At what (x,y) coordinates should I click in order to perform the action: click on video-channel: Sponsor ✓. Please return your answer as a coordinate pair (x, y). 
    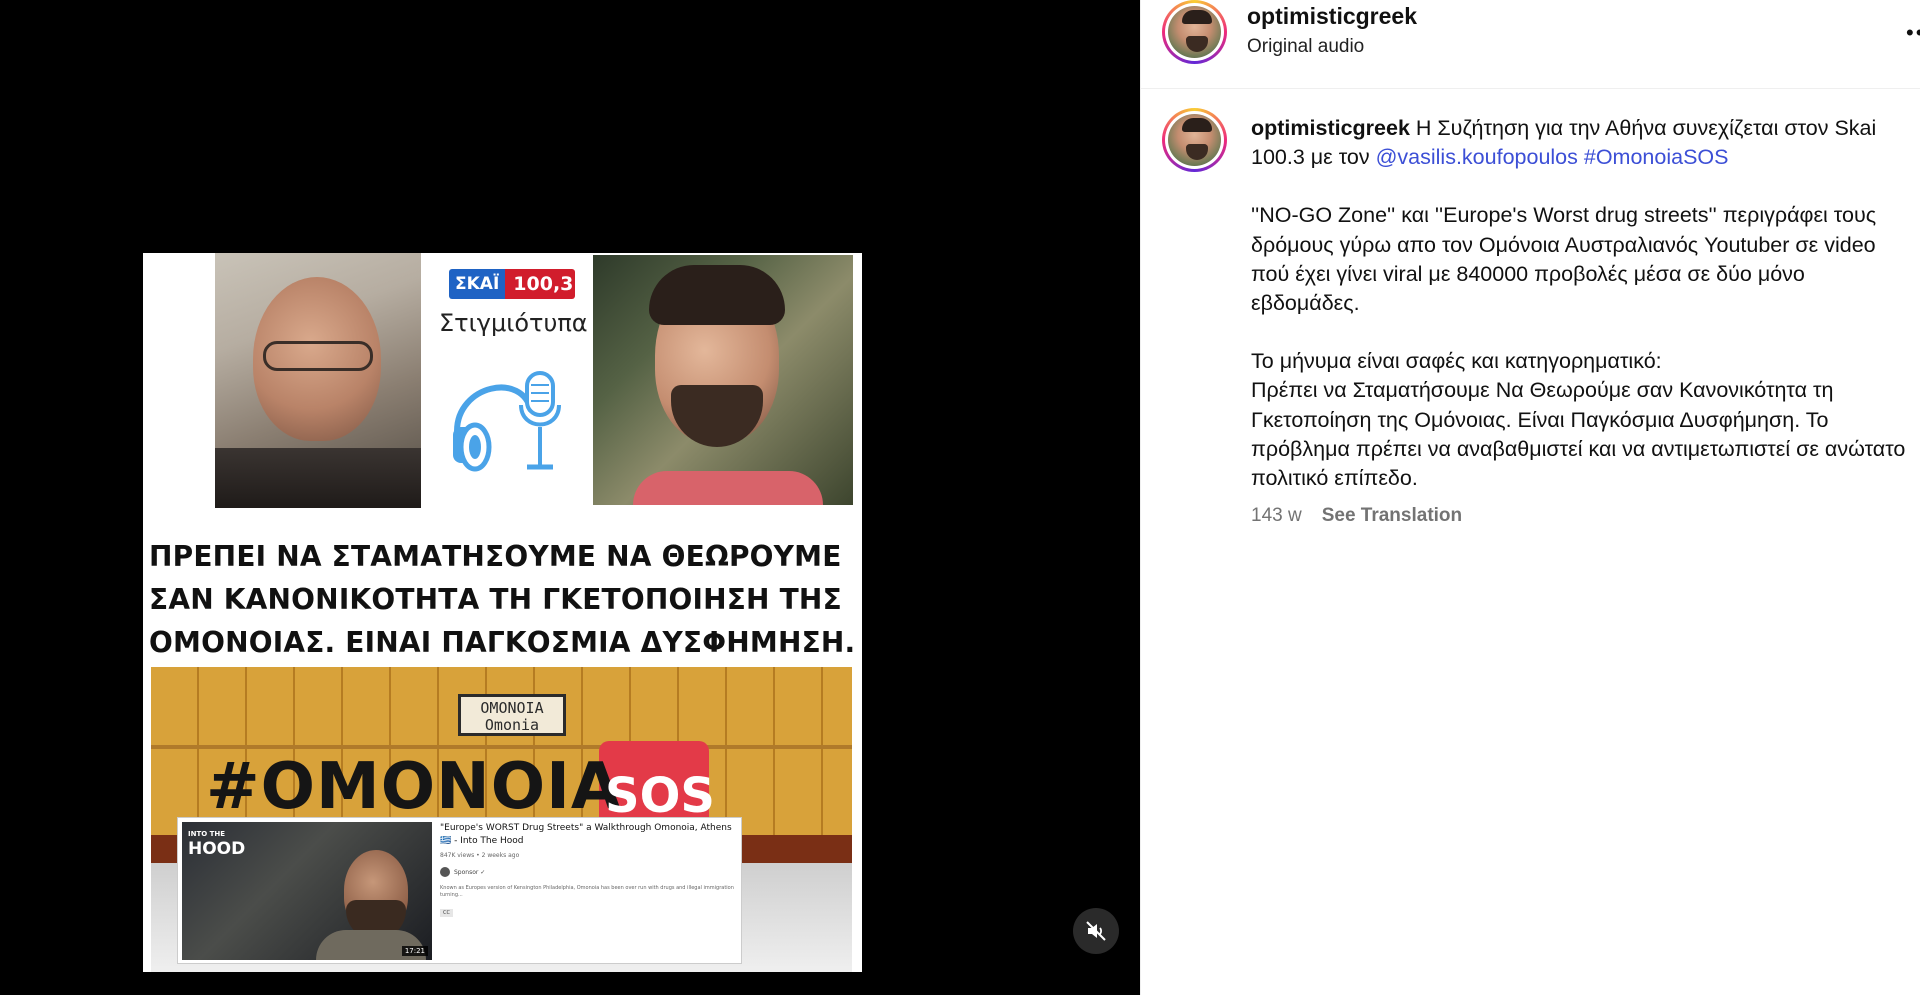
    Looking at the image, I should click on (589, 872).